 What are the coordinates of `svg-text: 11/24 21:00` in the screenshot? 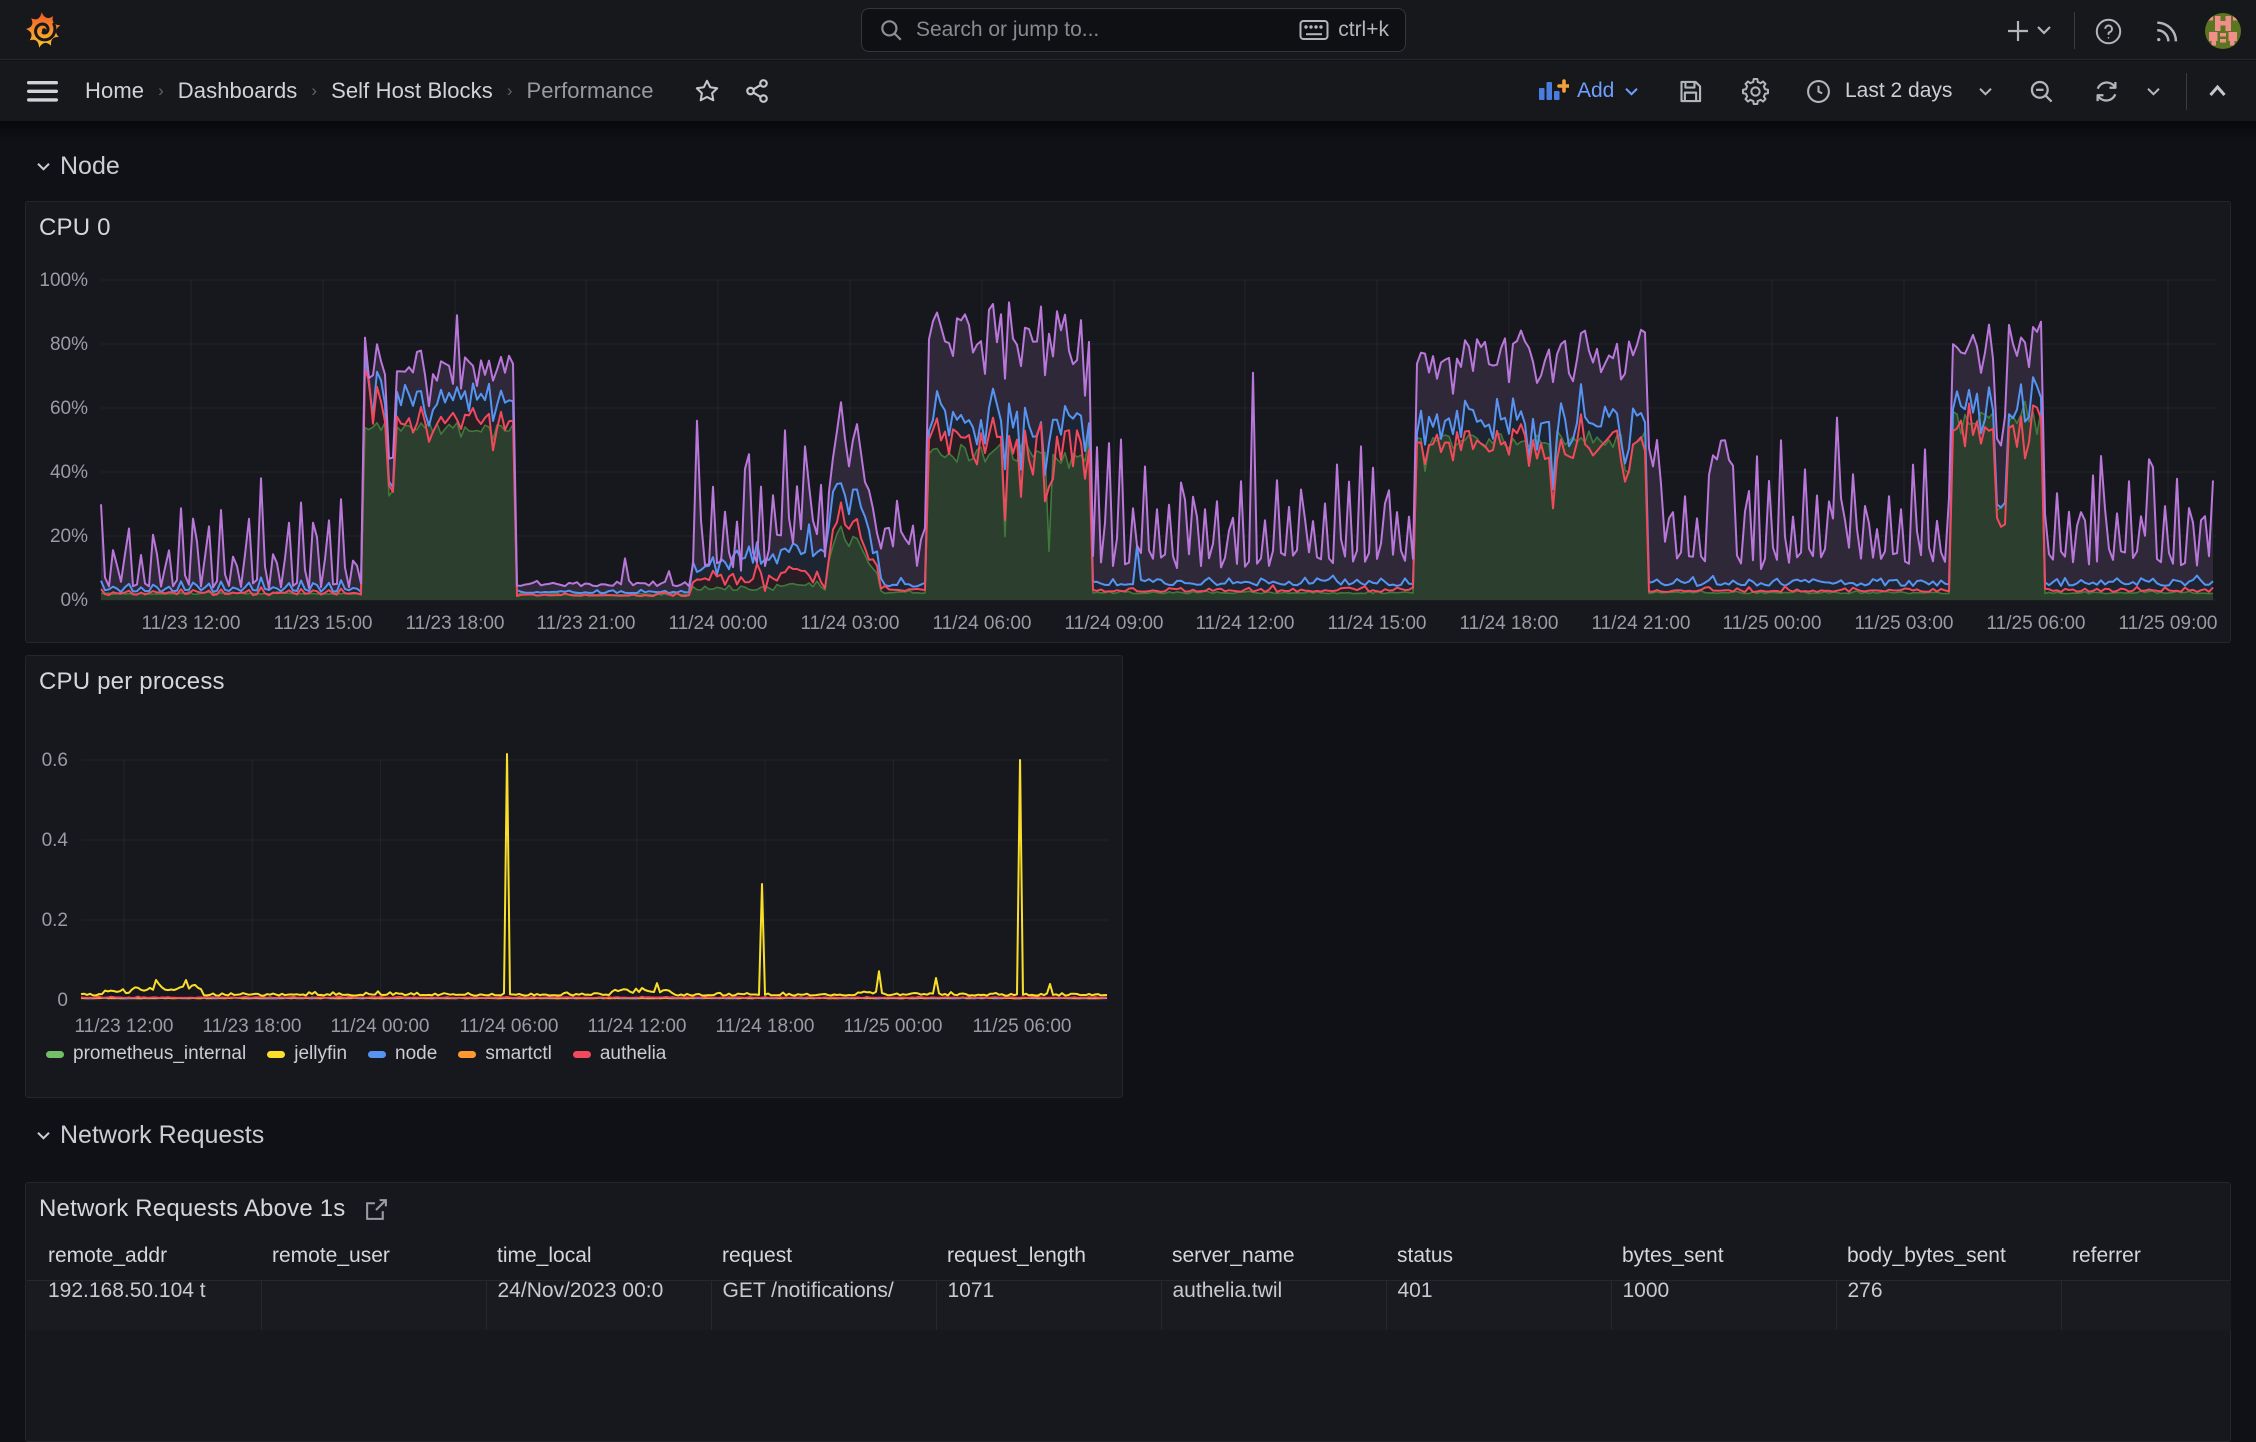 It's located at (1641, 623).